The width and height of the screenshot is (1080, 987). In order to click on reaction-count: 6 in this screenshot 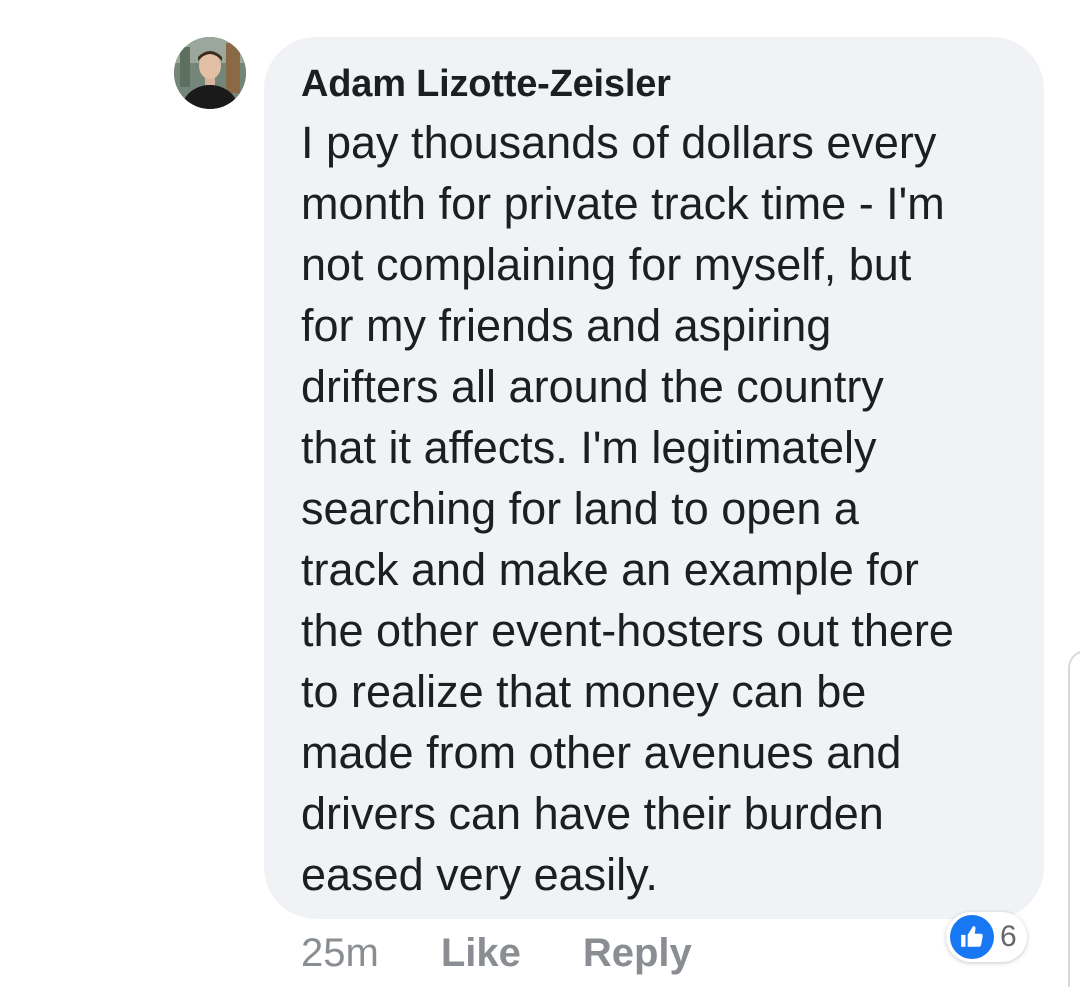, I will do `click(1008, 936)`.